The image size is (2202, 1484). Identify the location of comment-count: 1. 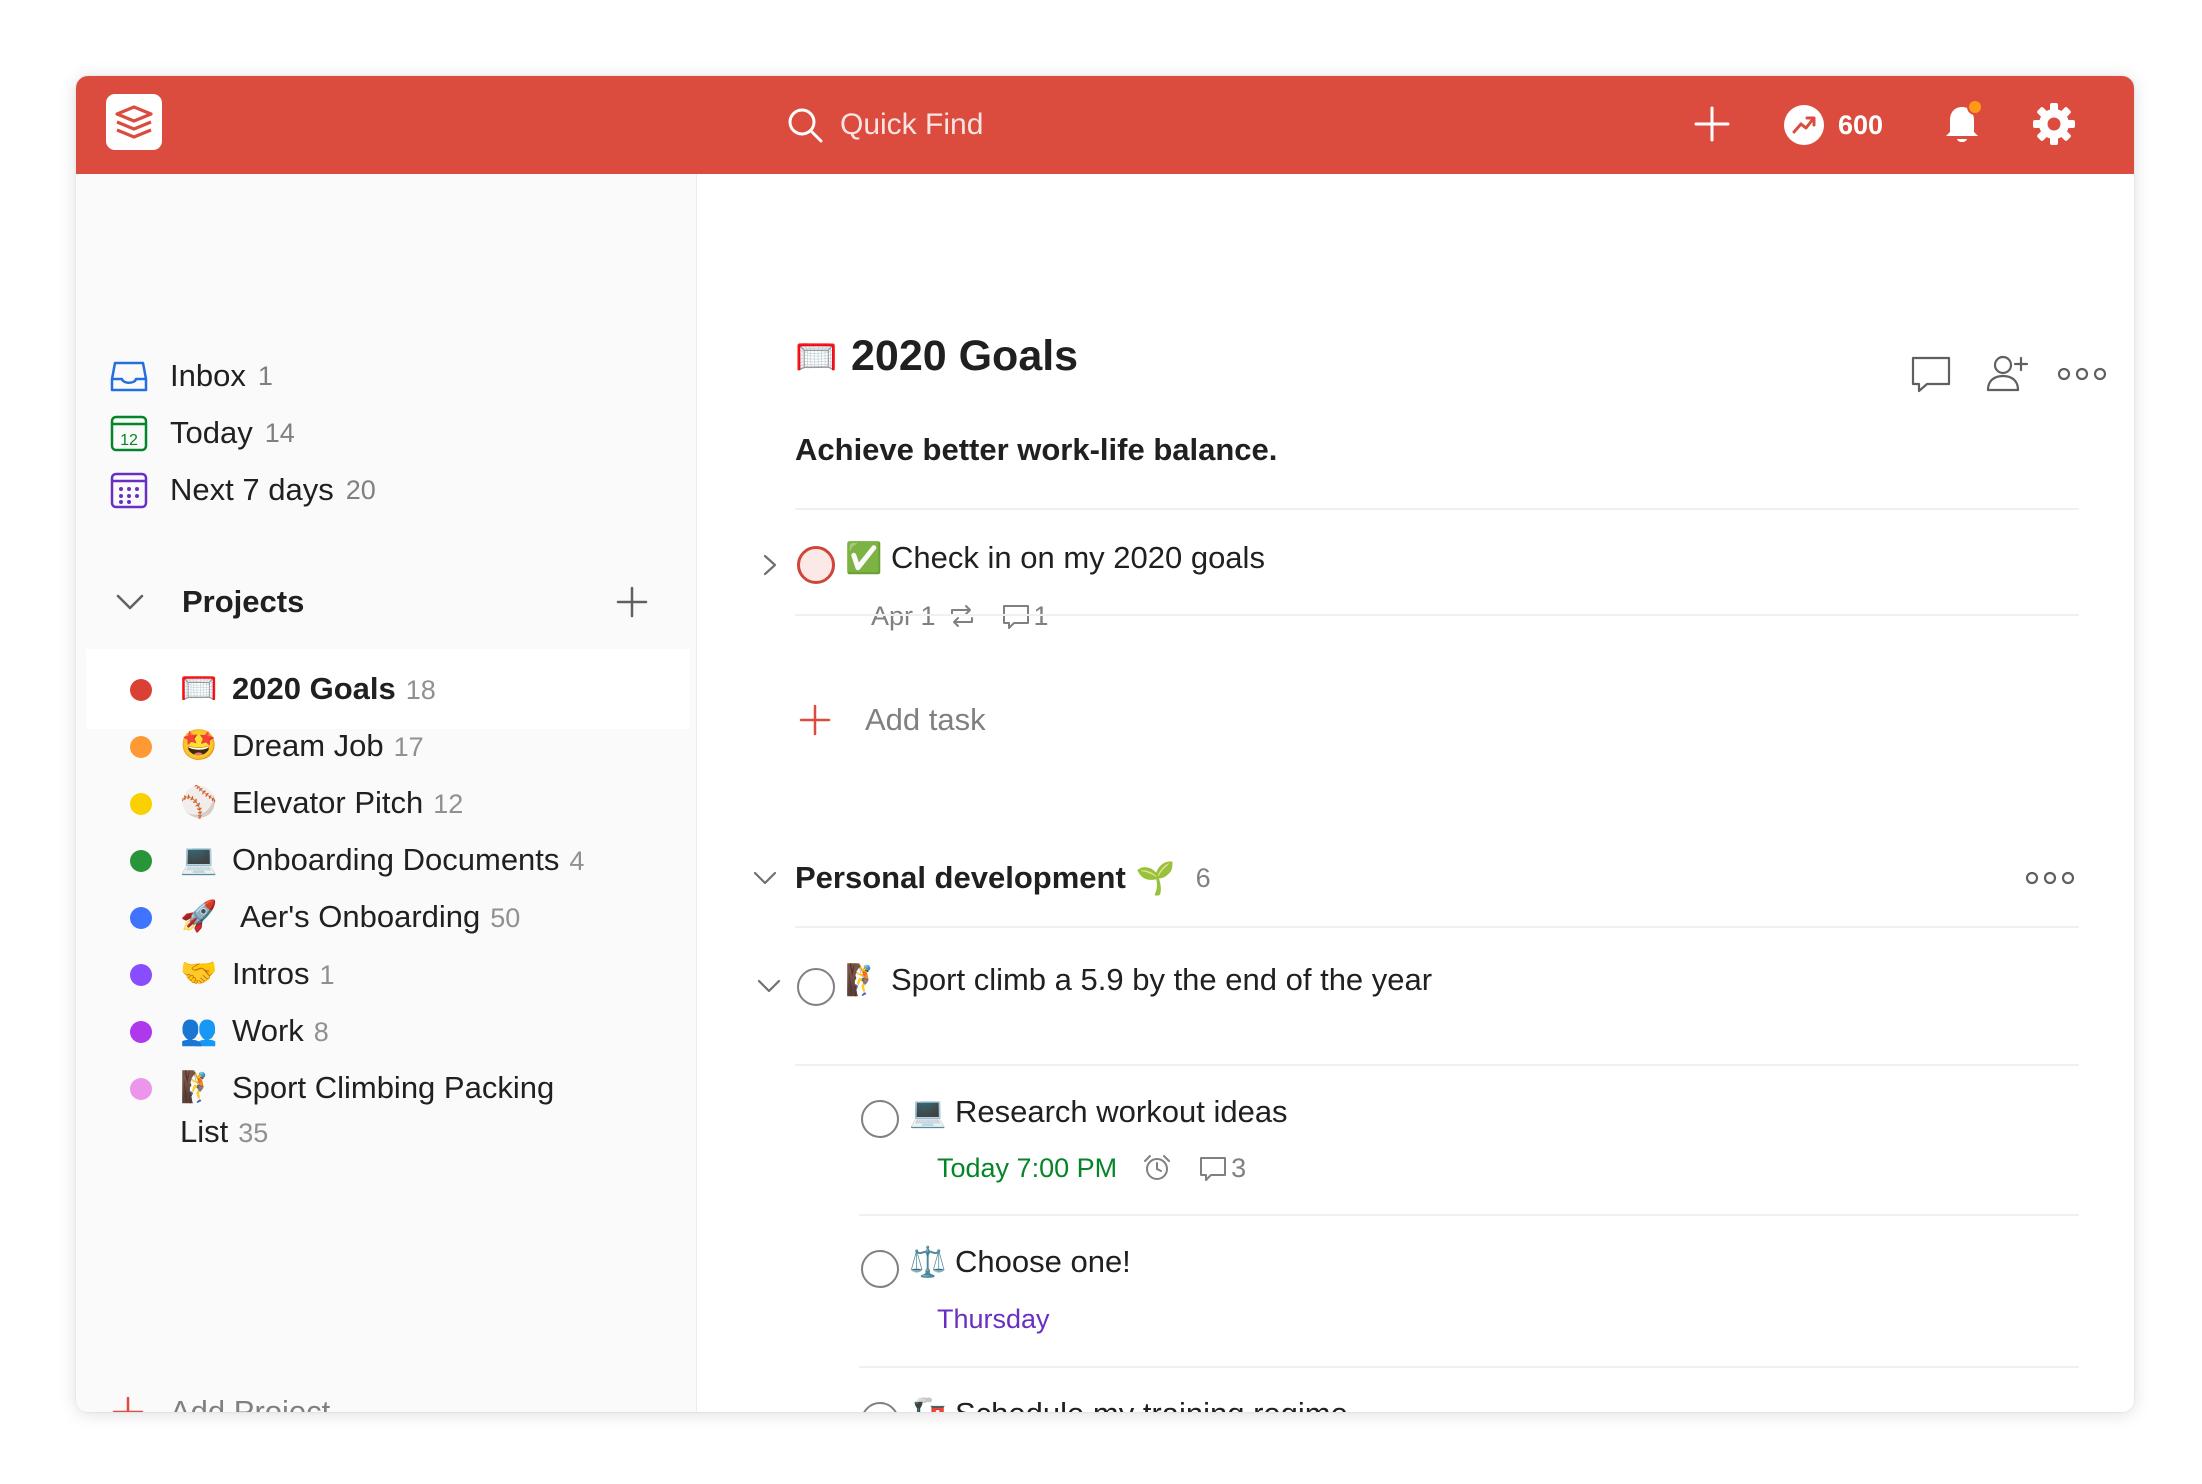
(1041, 616).